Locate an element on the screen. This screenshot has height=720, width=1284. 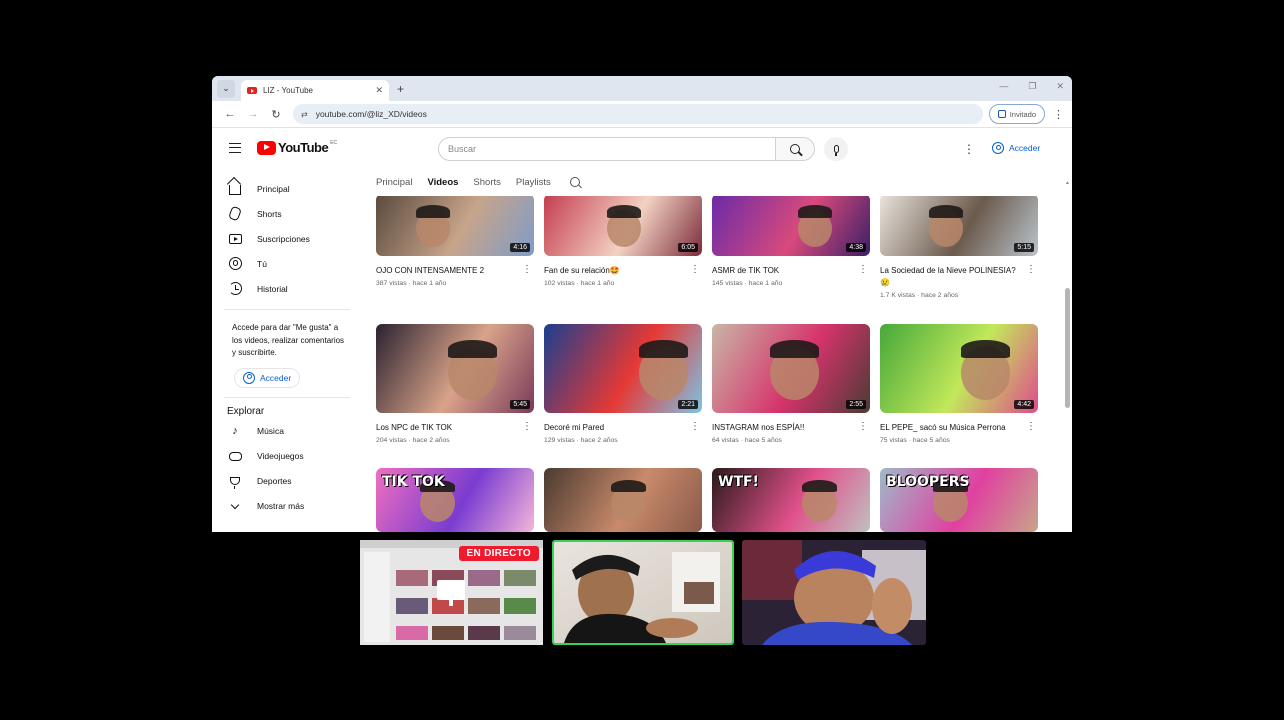
forward-icon: → is located at coordinates (253, 114).